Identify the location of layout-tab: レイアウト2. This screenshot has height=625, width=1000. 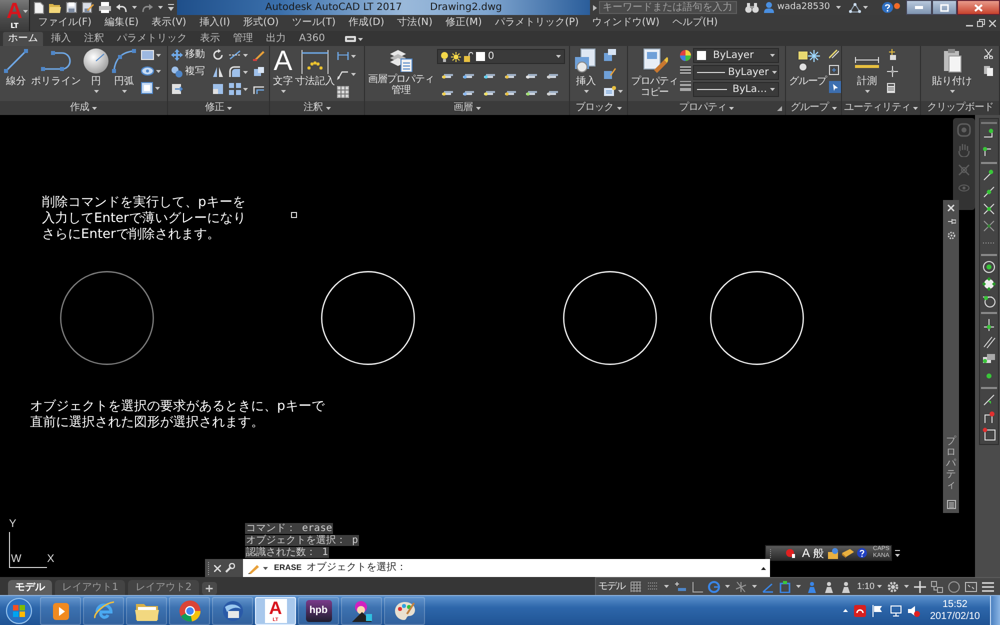
(163, 587).